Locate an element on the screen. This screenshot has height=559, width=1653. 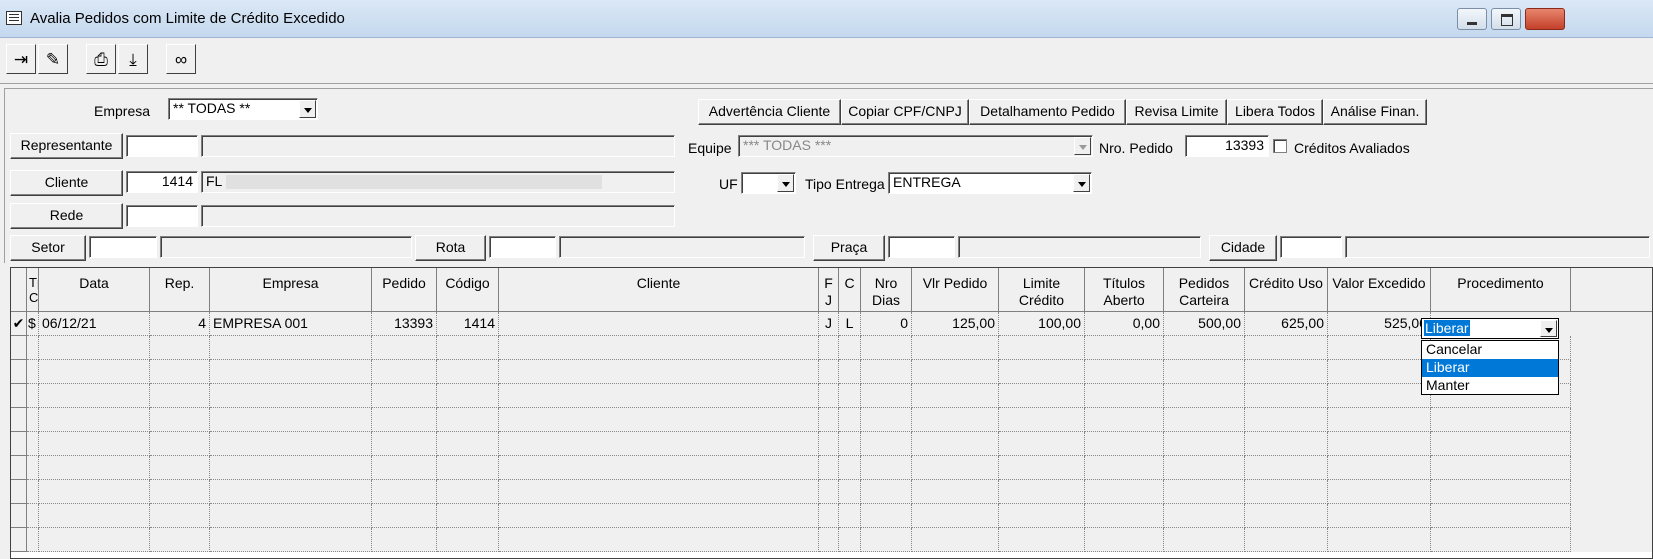
binoculars-icon: ∞ is located at coordinates (181, 59).